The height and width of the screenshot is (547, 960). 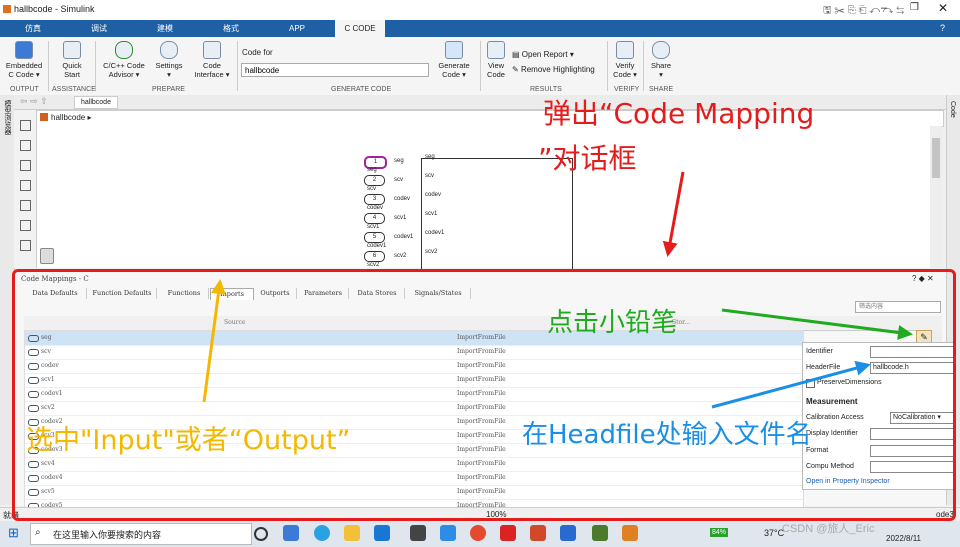 What do you see at coordinates (791, 384) in the screenshot?
I see `blue-arrow` at bounding box center [791, 384].